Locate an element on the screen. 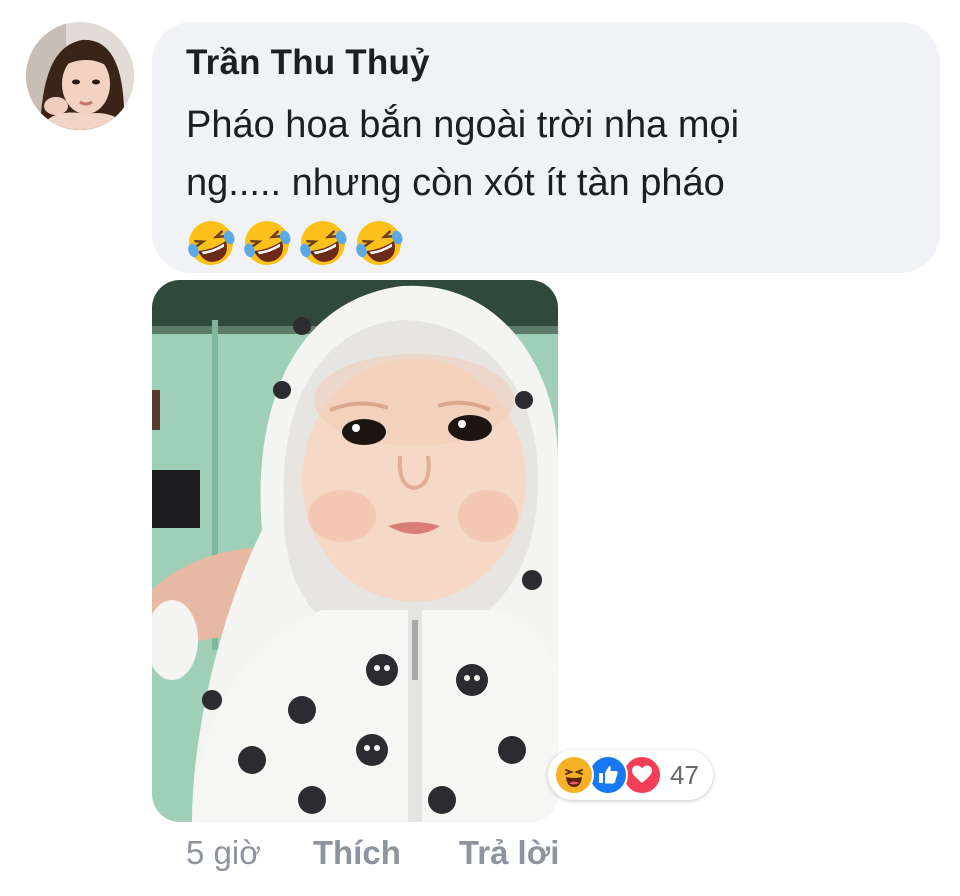 The height and width of the screenshot is (896, 960). emoji-row is located at coordinates (546, 243).